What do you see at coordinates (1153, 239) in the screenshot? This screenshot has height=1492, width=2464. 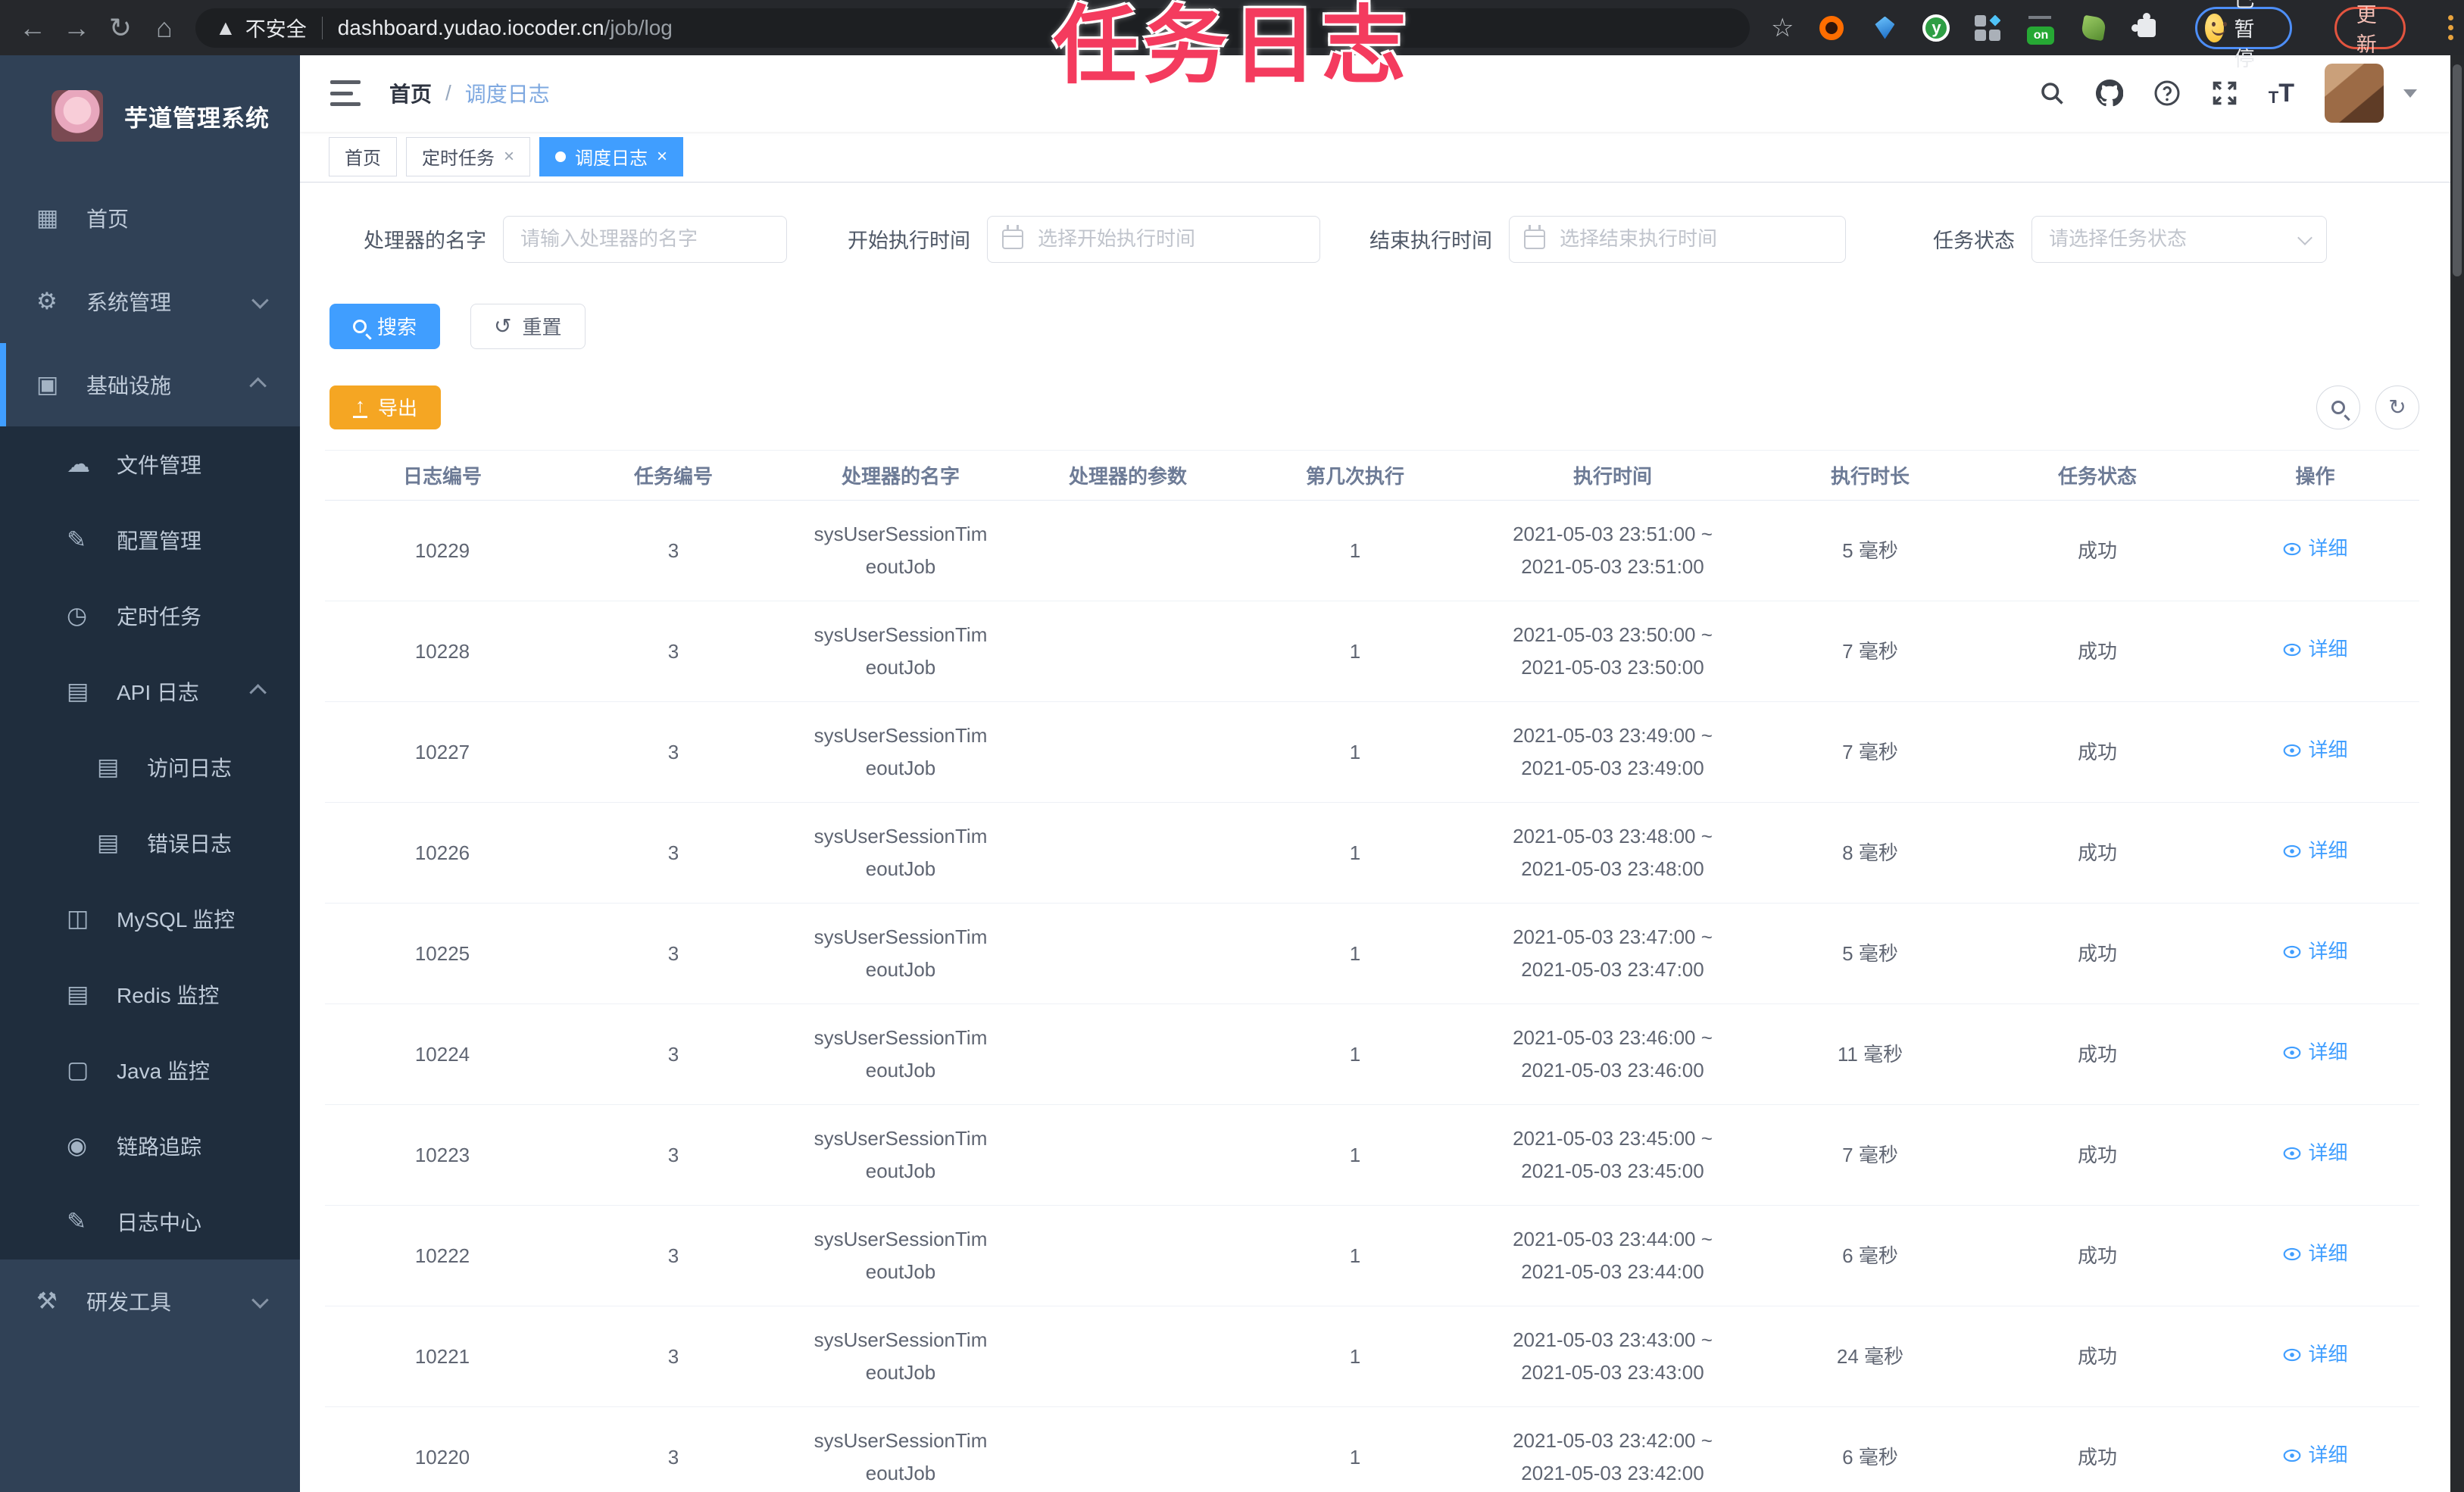 I see `begin-time-input` at bounding box center [1153, 239].